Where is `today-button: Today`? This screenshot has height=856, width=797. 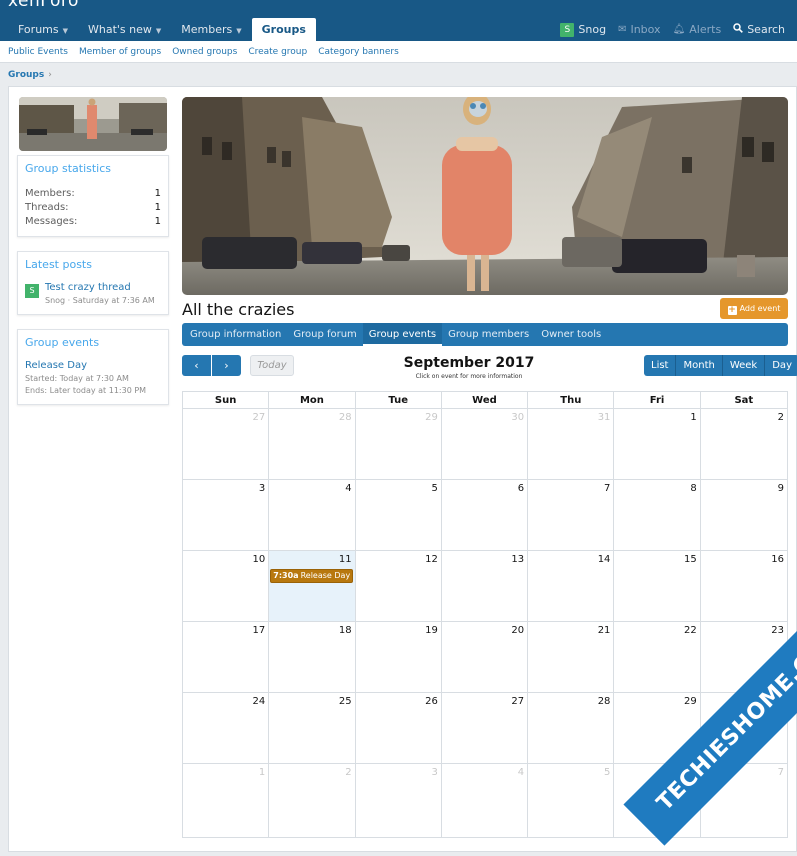
today-button: Today is located at coordinates (272, 365).